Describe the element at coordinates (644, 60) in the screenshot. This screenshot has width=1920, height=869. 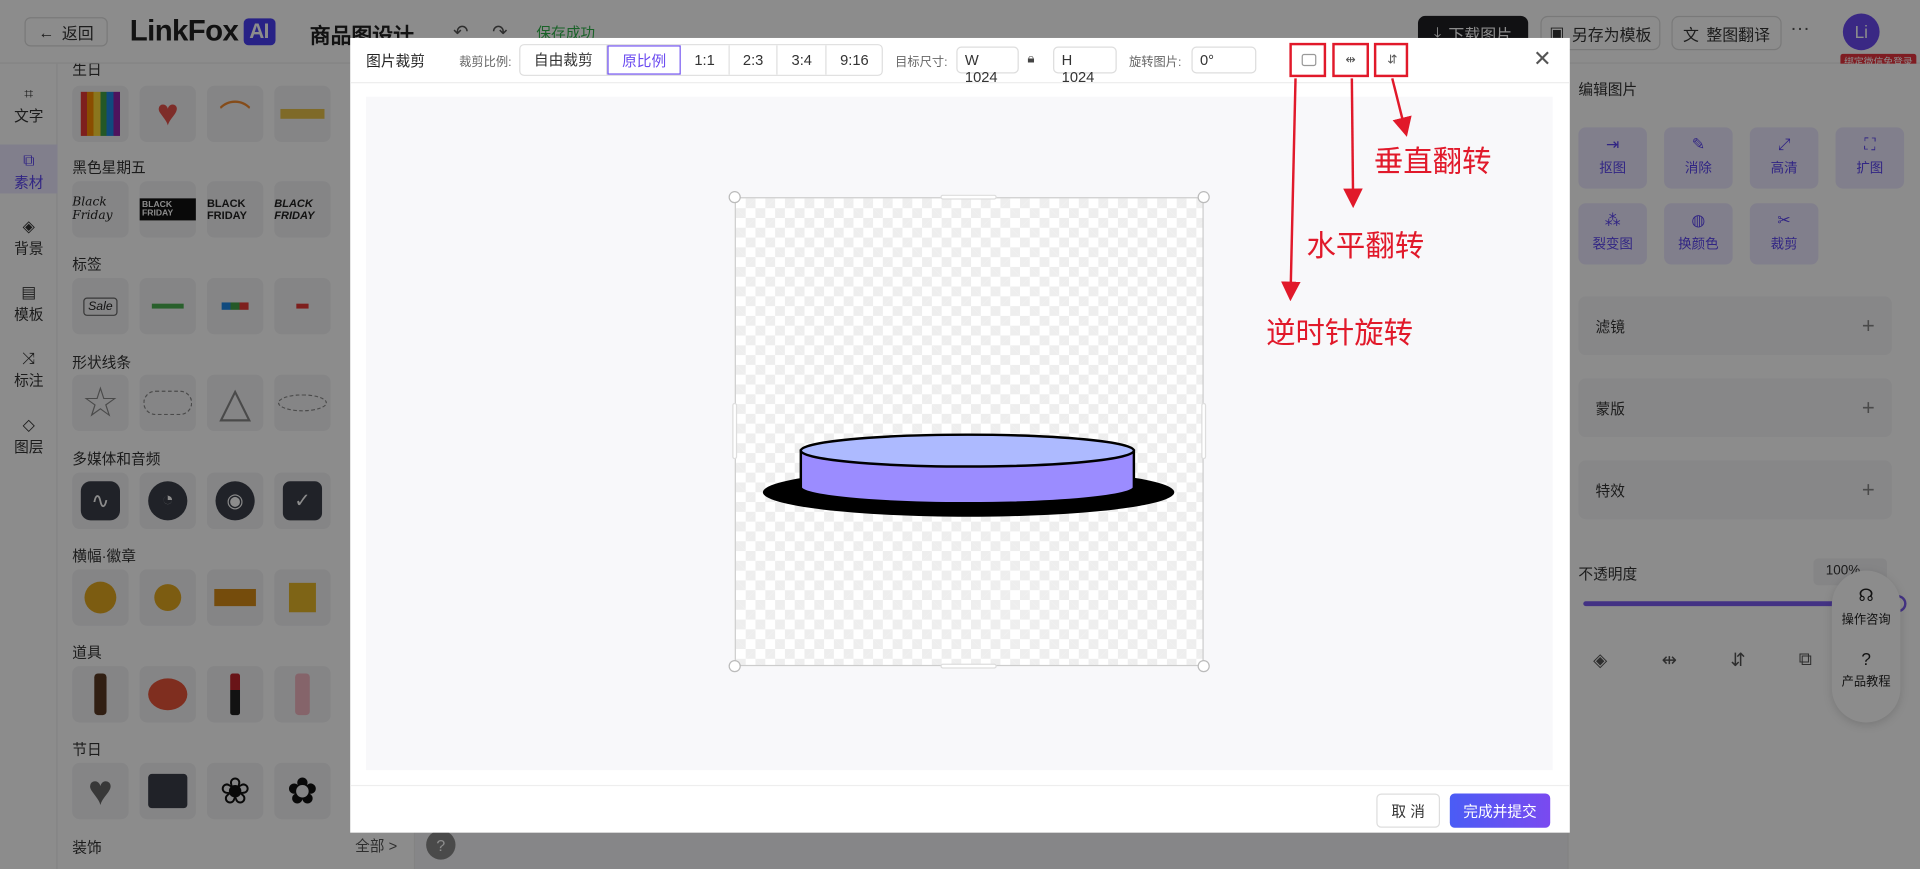
I see `ratio-original: 原比例` at that location.